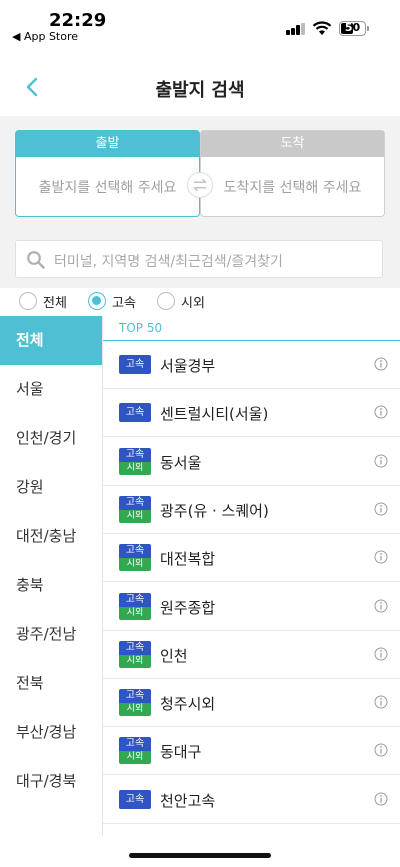 Image resolution: width=400 pixels, height=867 pixels. I want to click on terminal-row: 고속 센트럴시티(서울), so click(251, 413).